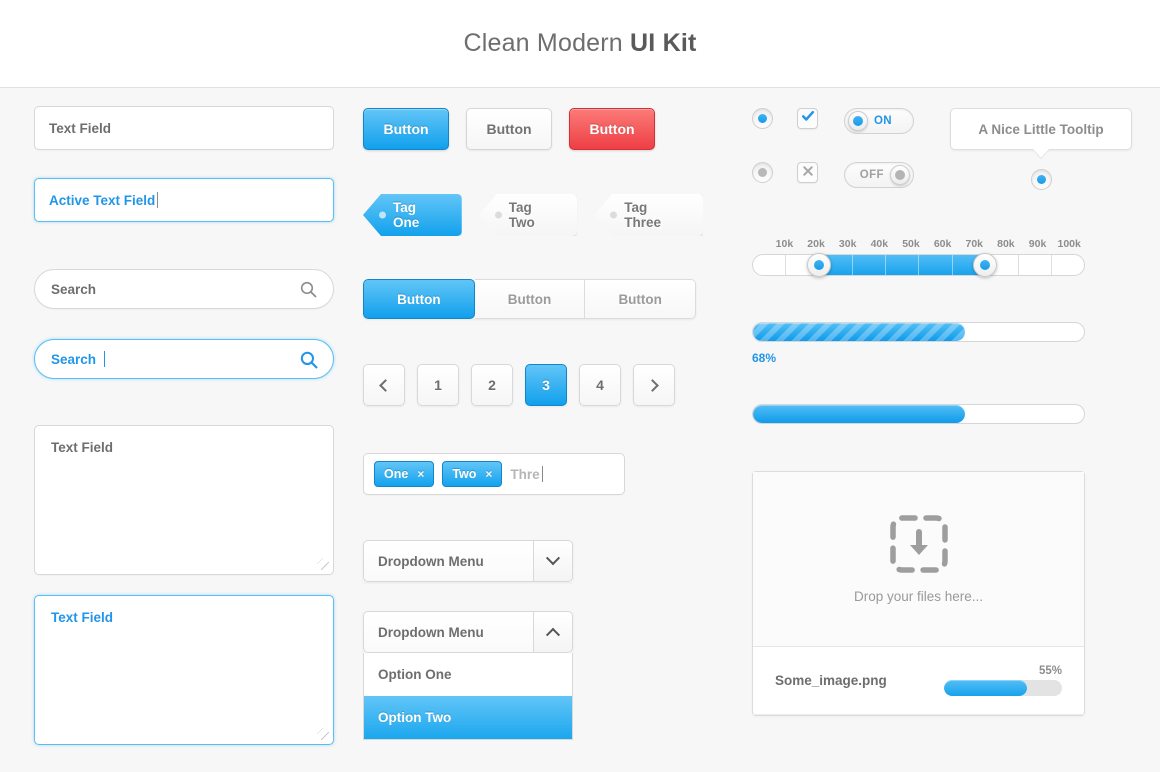 The height and width of the screenshot is (772, 1160). I want to click on slider-tick: 20k, so click(816, 244).